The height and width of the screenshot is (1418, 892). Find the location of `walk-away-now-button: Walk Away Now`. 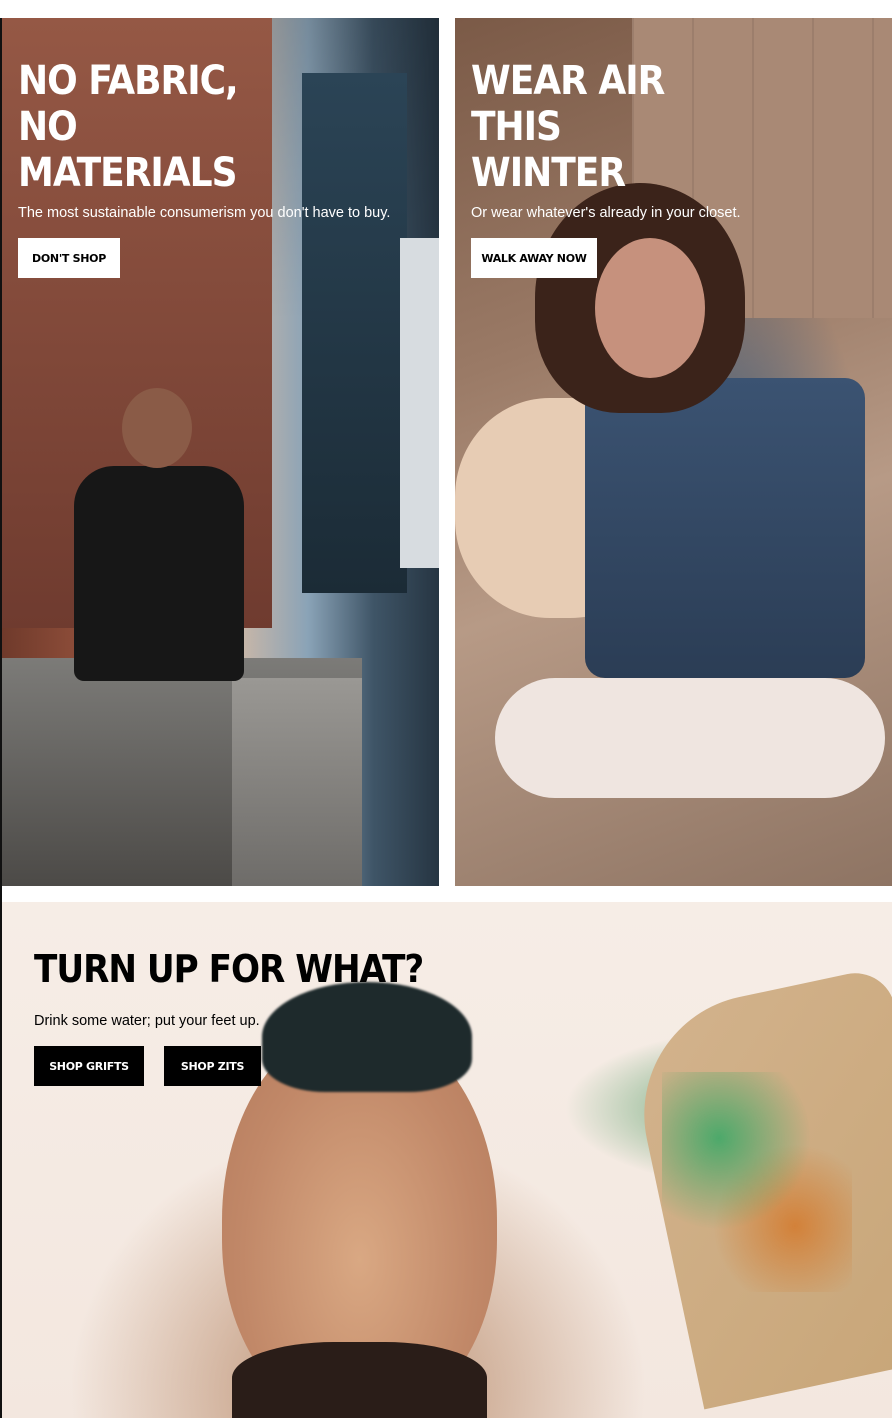

walk-away-now-button: Walk Away Now is located at coordinates (534, 258).